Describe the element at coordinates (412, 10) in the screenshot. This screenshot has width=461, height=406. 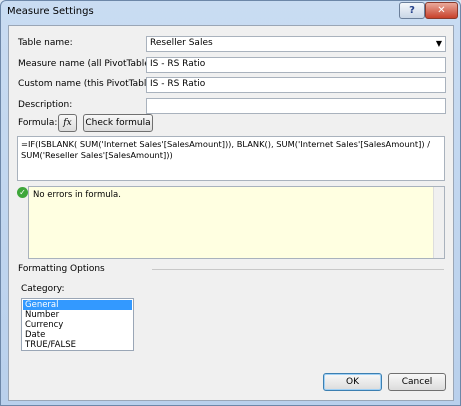
I see `help-button: ?` at that location.